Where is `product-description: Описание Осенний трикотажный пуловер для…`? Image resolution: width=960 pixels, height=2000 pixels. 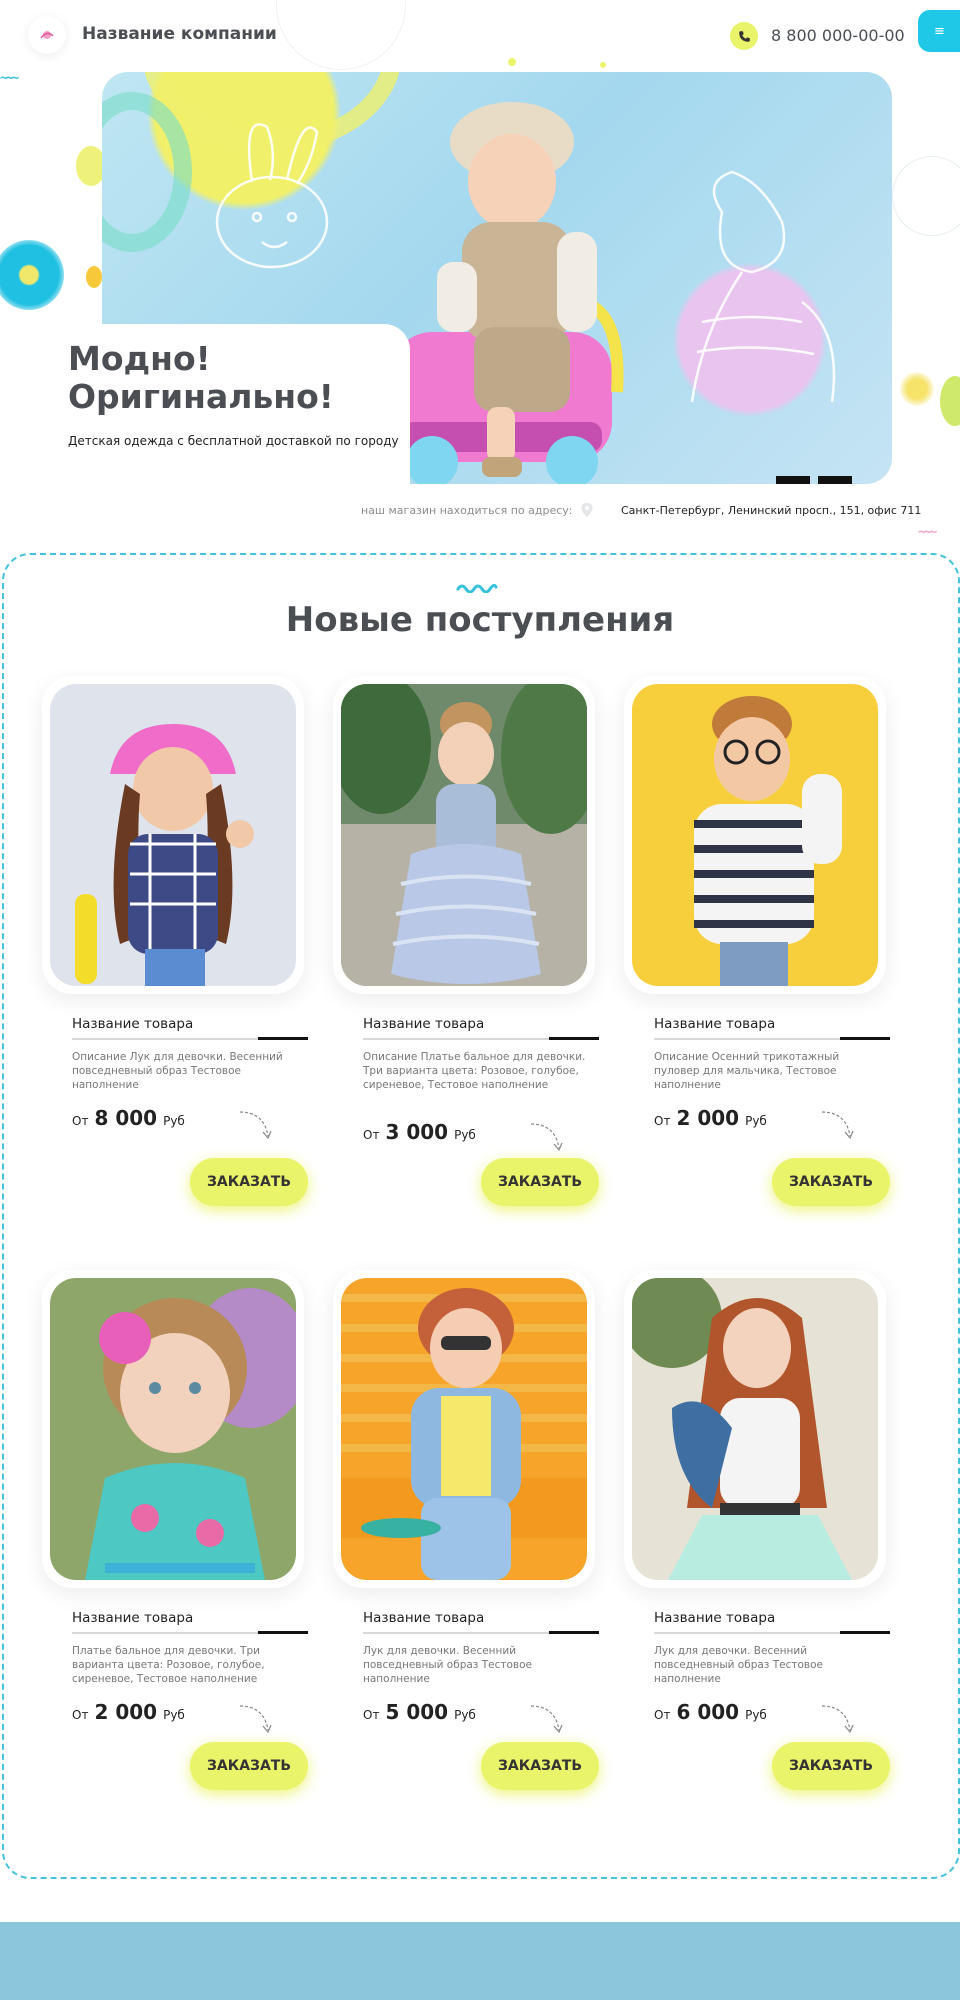 product-description: Описание Осенний трикотажный пуловер для… is located at coordinates (747, 1071).